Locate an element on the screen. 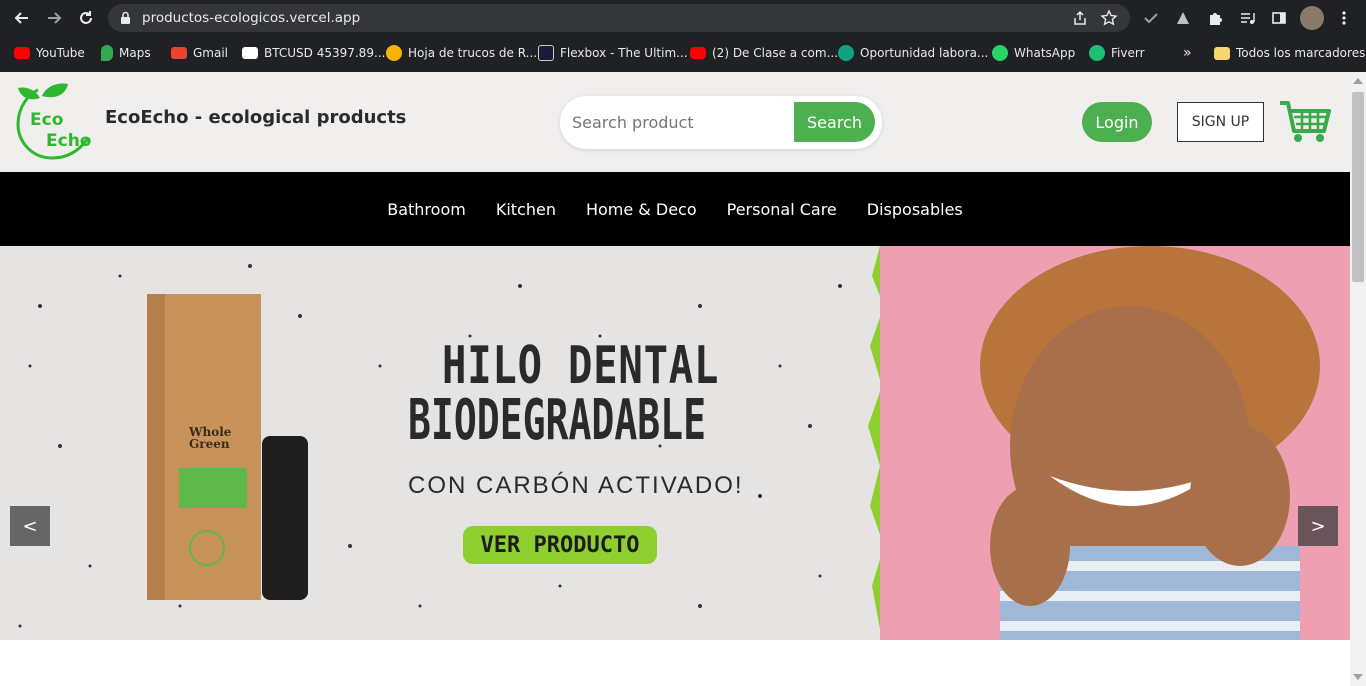  openai-icon is located at coordinates (846, 53).